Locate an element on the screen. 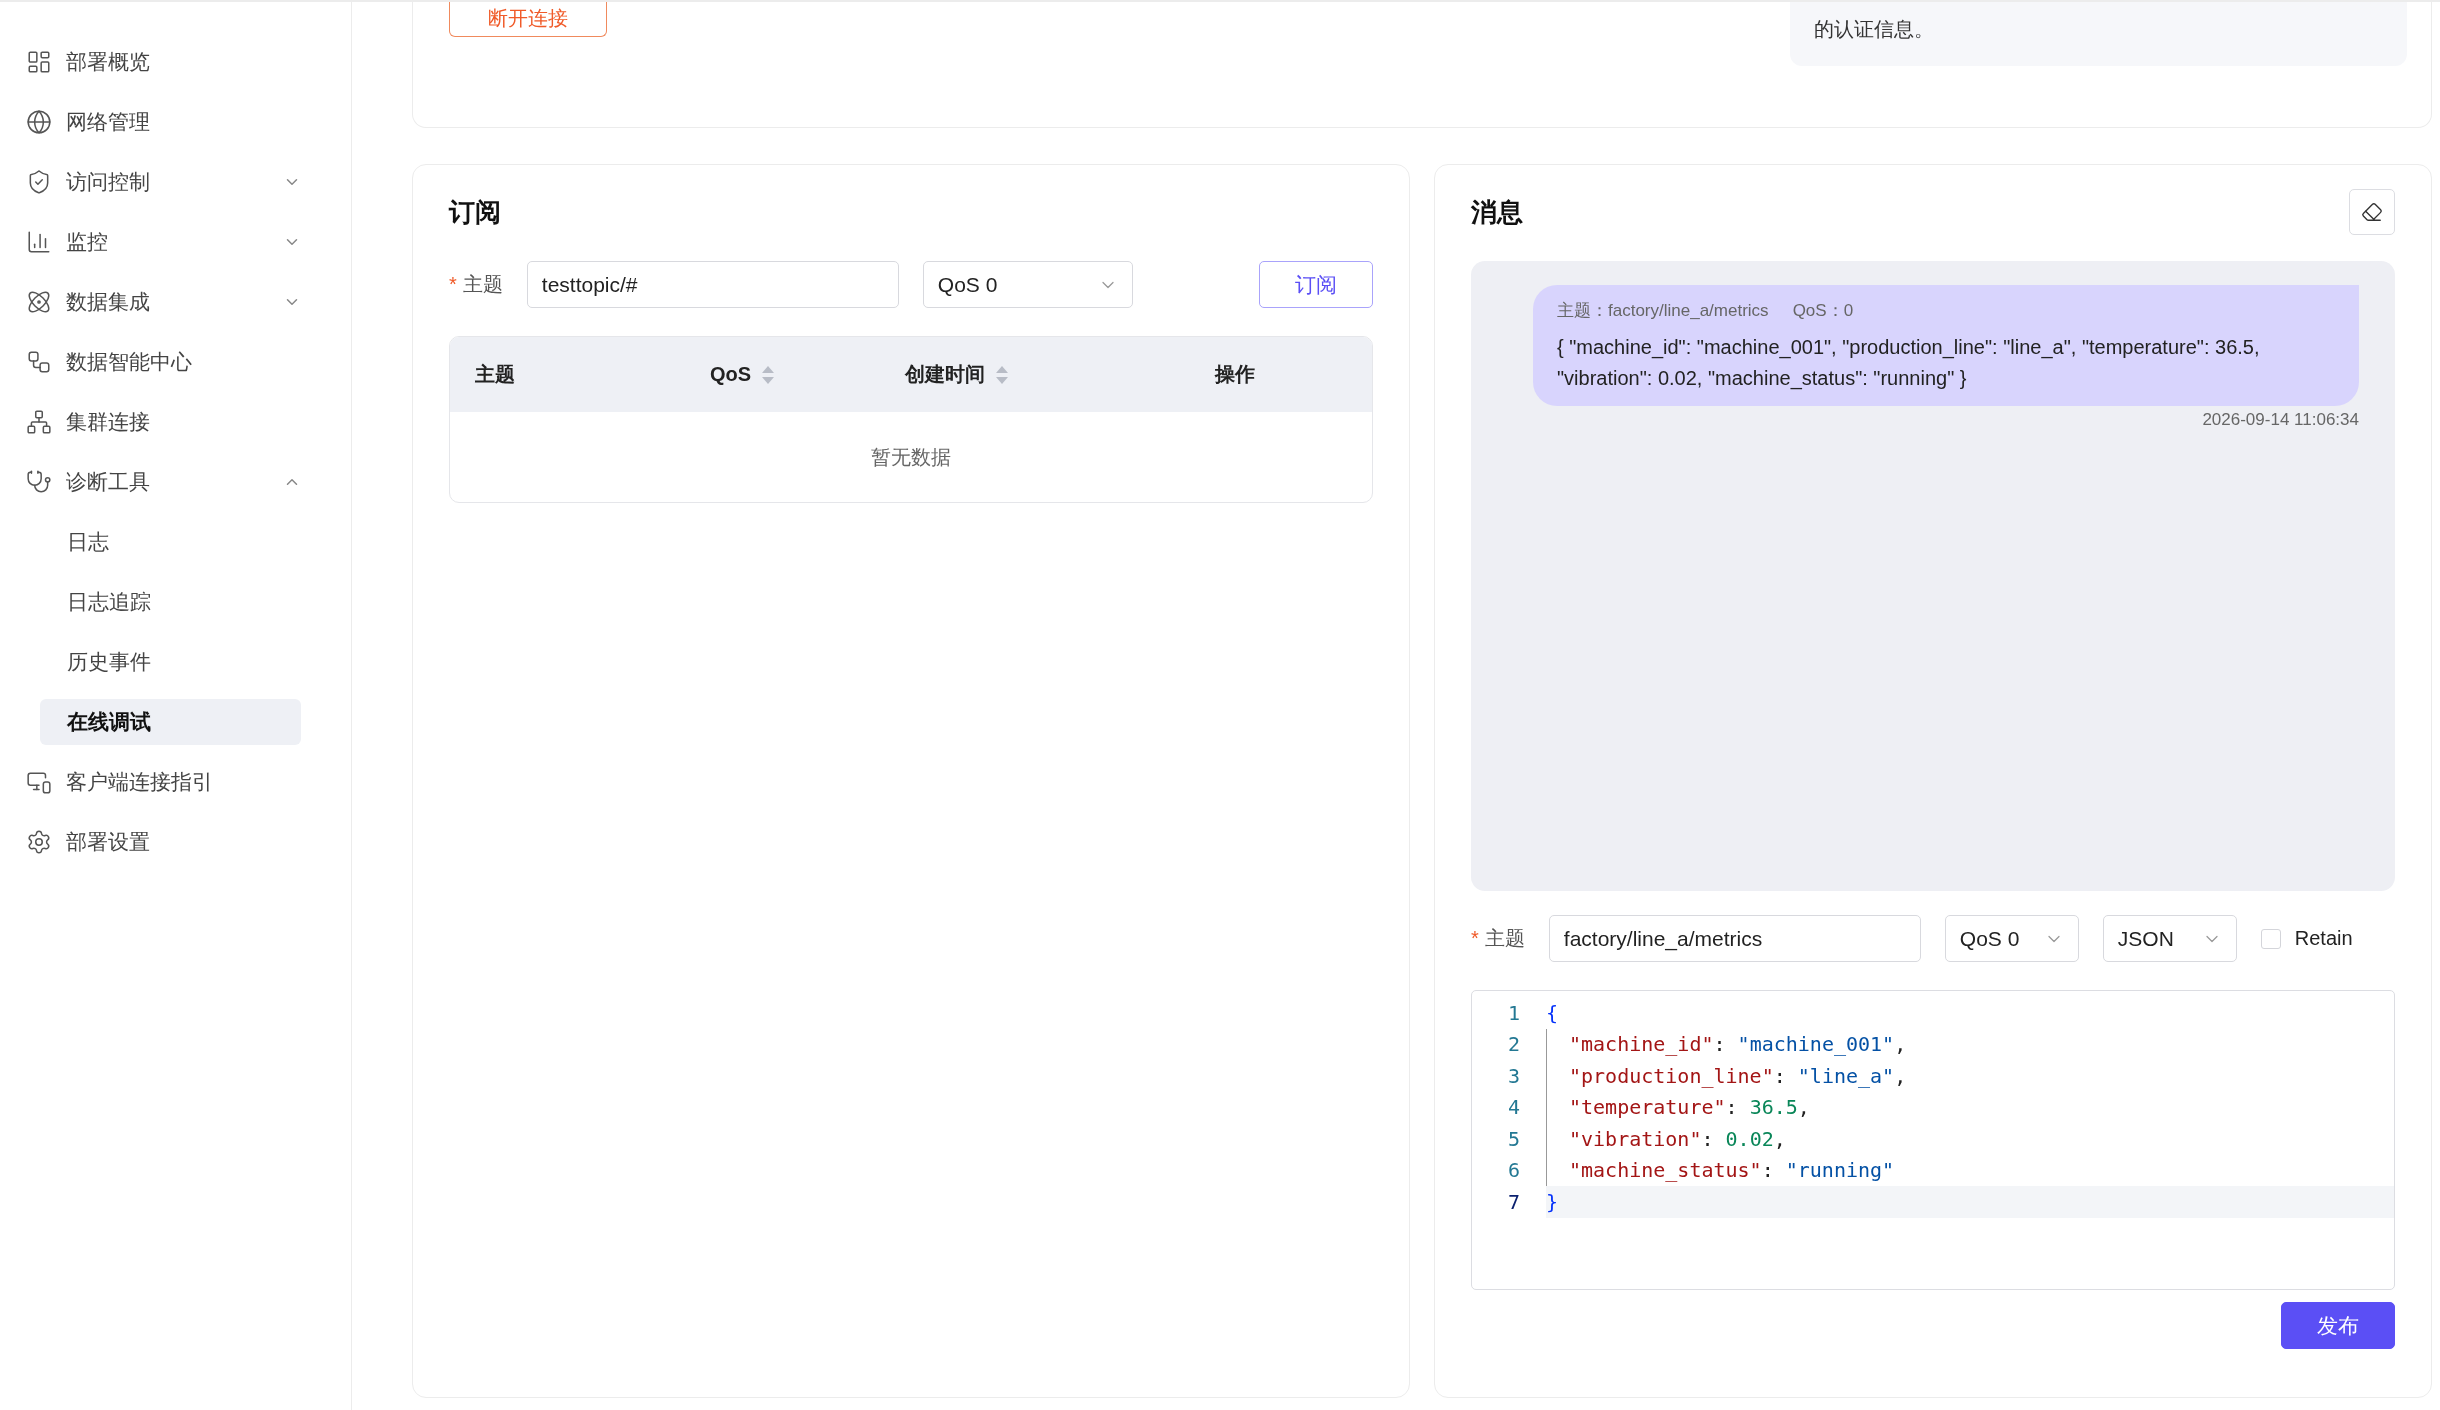 This screenshot has width=2440, height=1410. line-number: 5 is located at coordinates (1513, 1138).